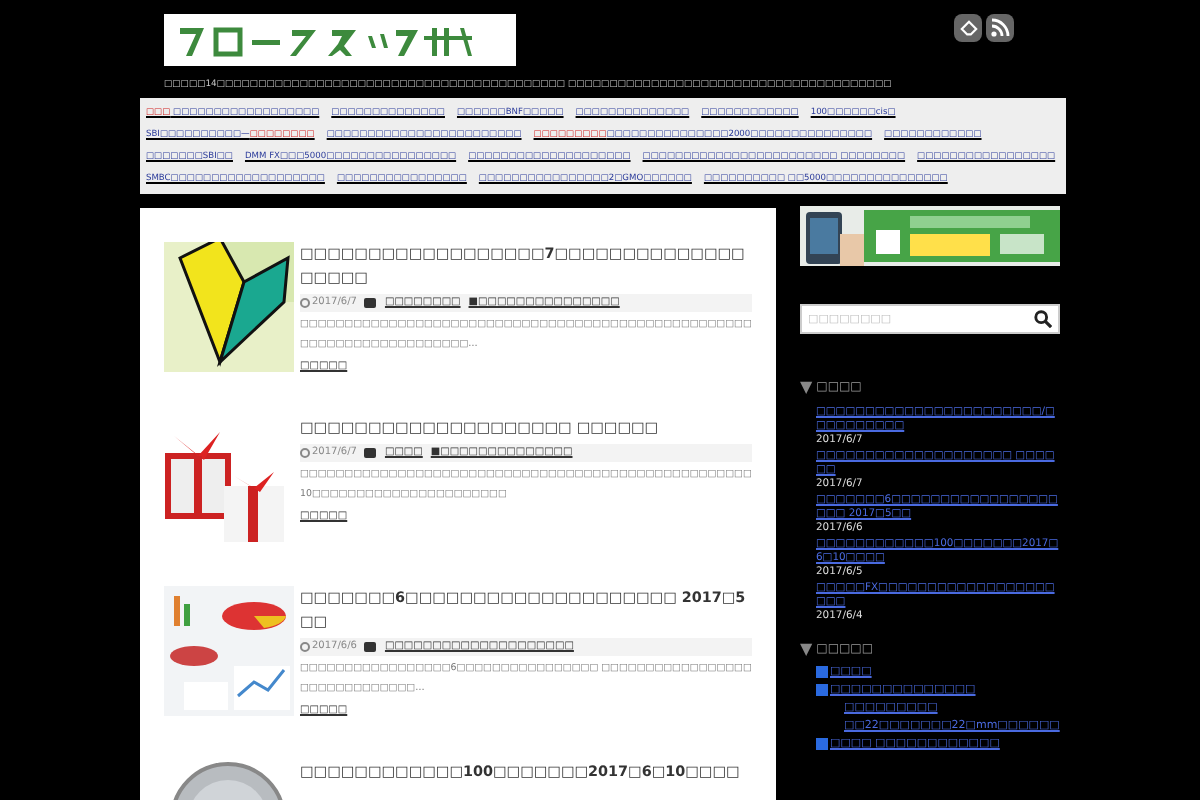 The image size is (1200, 800). What do you see at coordinates (1043, 319) in the screenshot?
I see `search-icon` at bounding box center [1043, 319].